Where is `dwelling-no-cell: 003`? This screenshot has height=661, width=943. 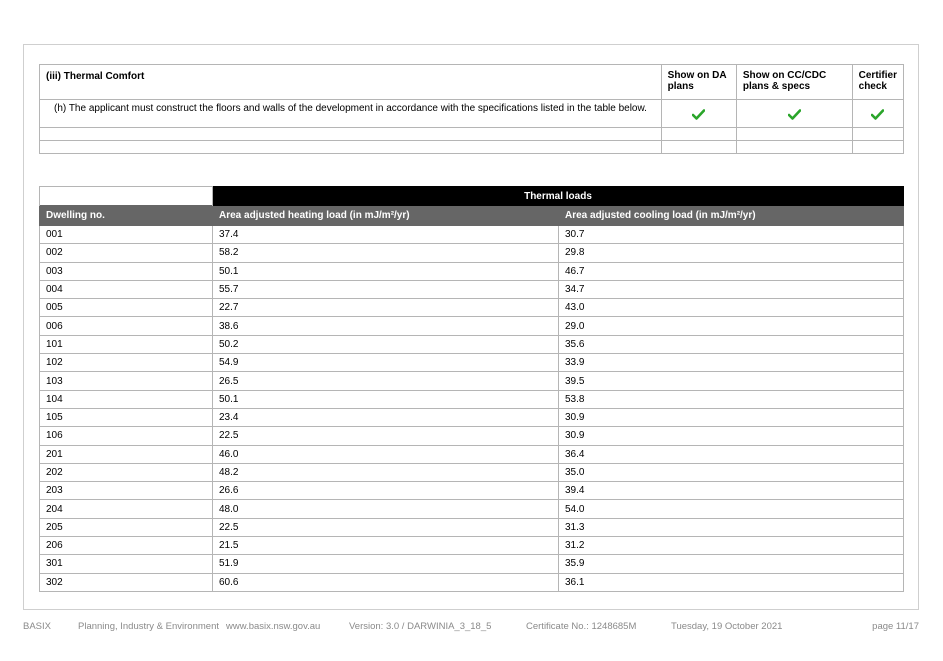 dwelling-no-cell: 003 is located at coordinates (126, 271).